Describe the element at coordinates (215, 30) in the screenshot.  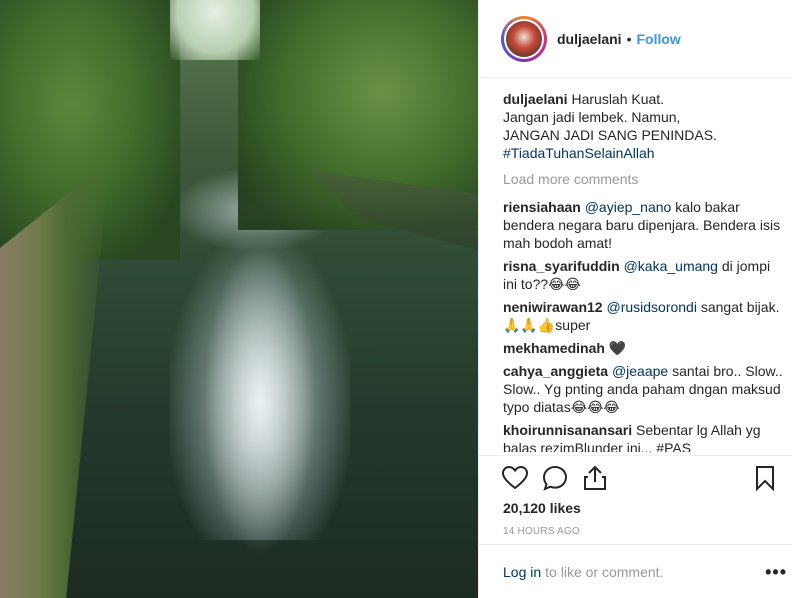
I see `sky-patch` at that location.